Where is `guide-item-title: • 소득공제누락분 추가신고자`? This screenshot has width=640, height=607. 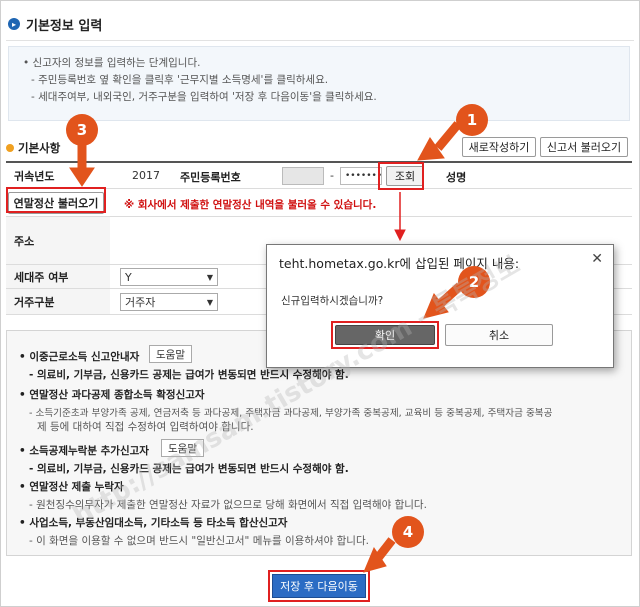
guide-item-title: • 소득공제누락분 추가신고자 is located at coordinates (84, 451).